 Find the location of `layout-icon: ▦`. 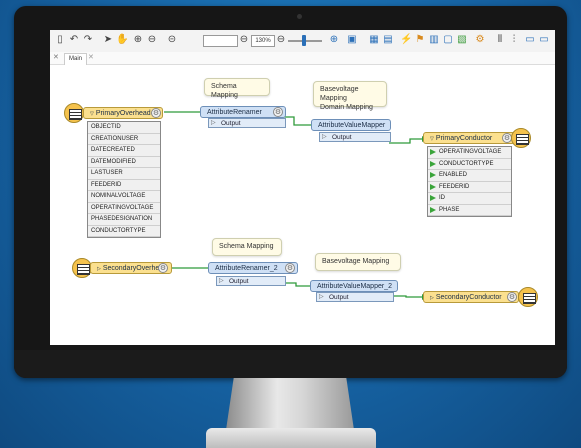

layout-icon: ▦ is located at coordinates (374, 40).